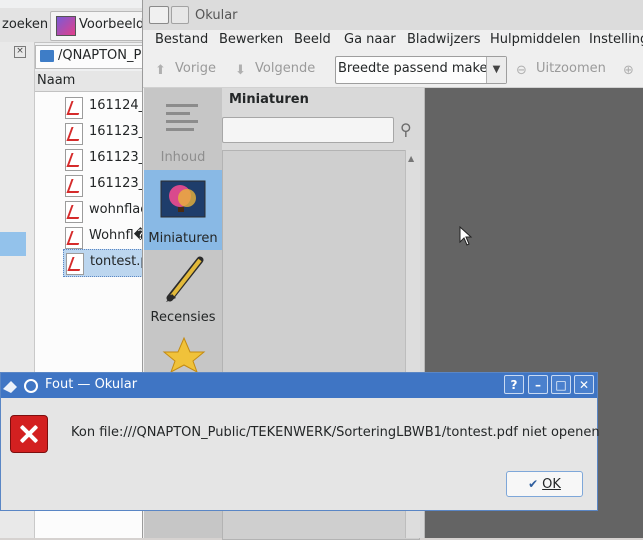  What do you see at coordinates (180, 15) in the screenshot?
I see `window-menu-icon` at bounding box center [180, 15].